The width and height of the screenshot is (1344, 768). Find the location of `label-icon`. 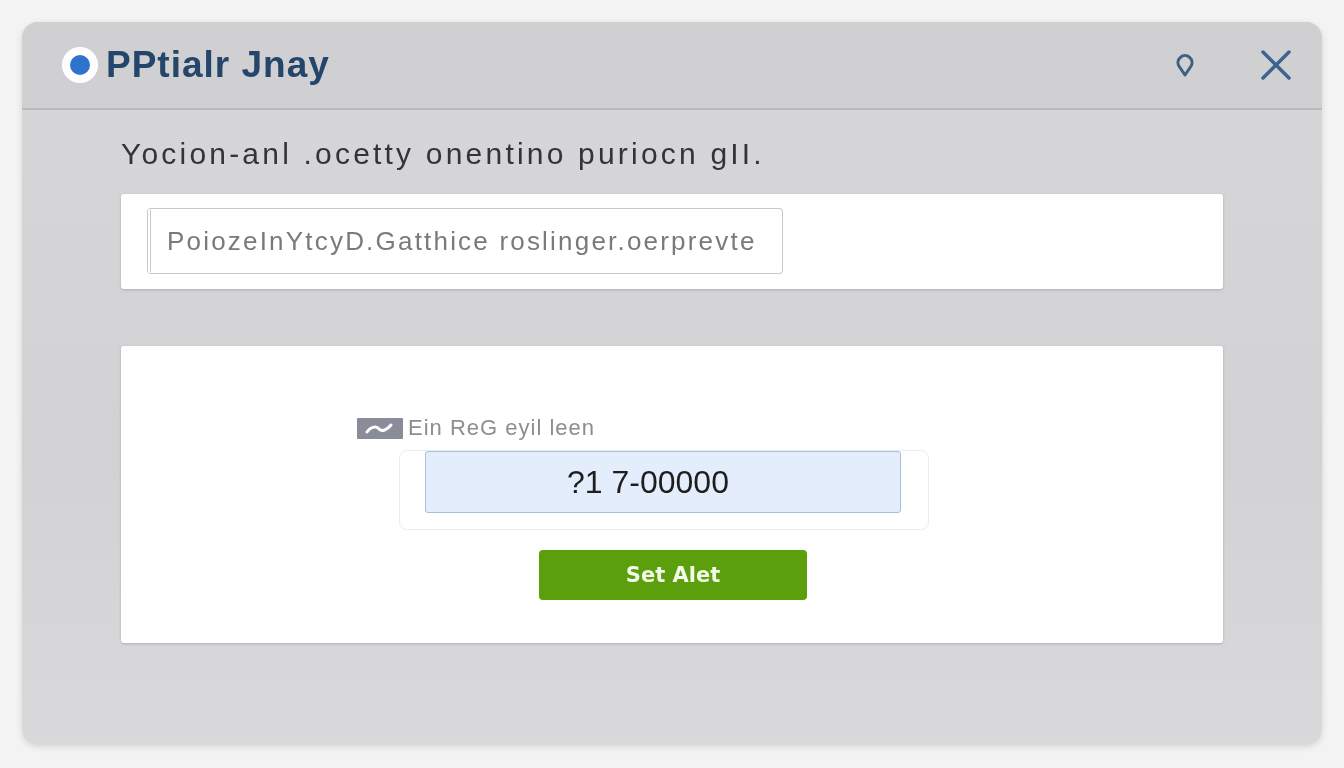

label-icon is located at coordinates (380, 428).